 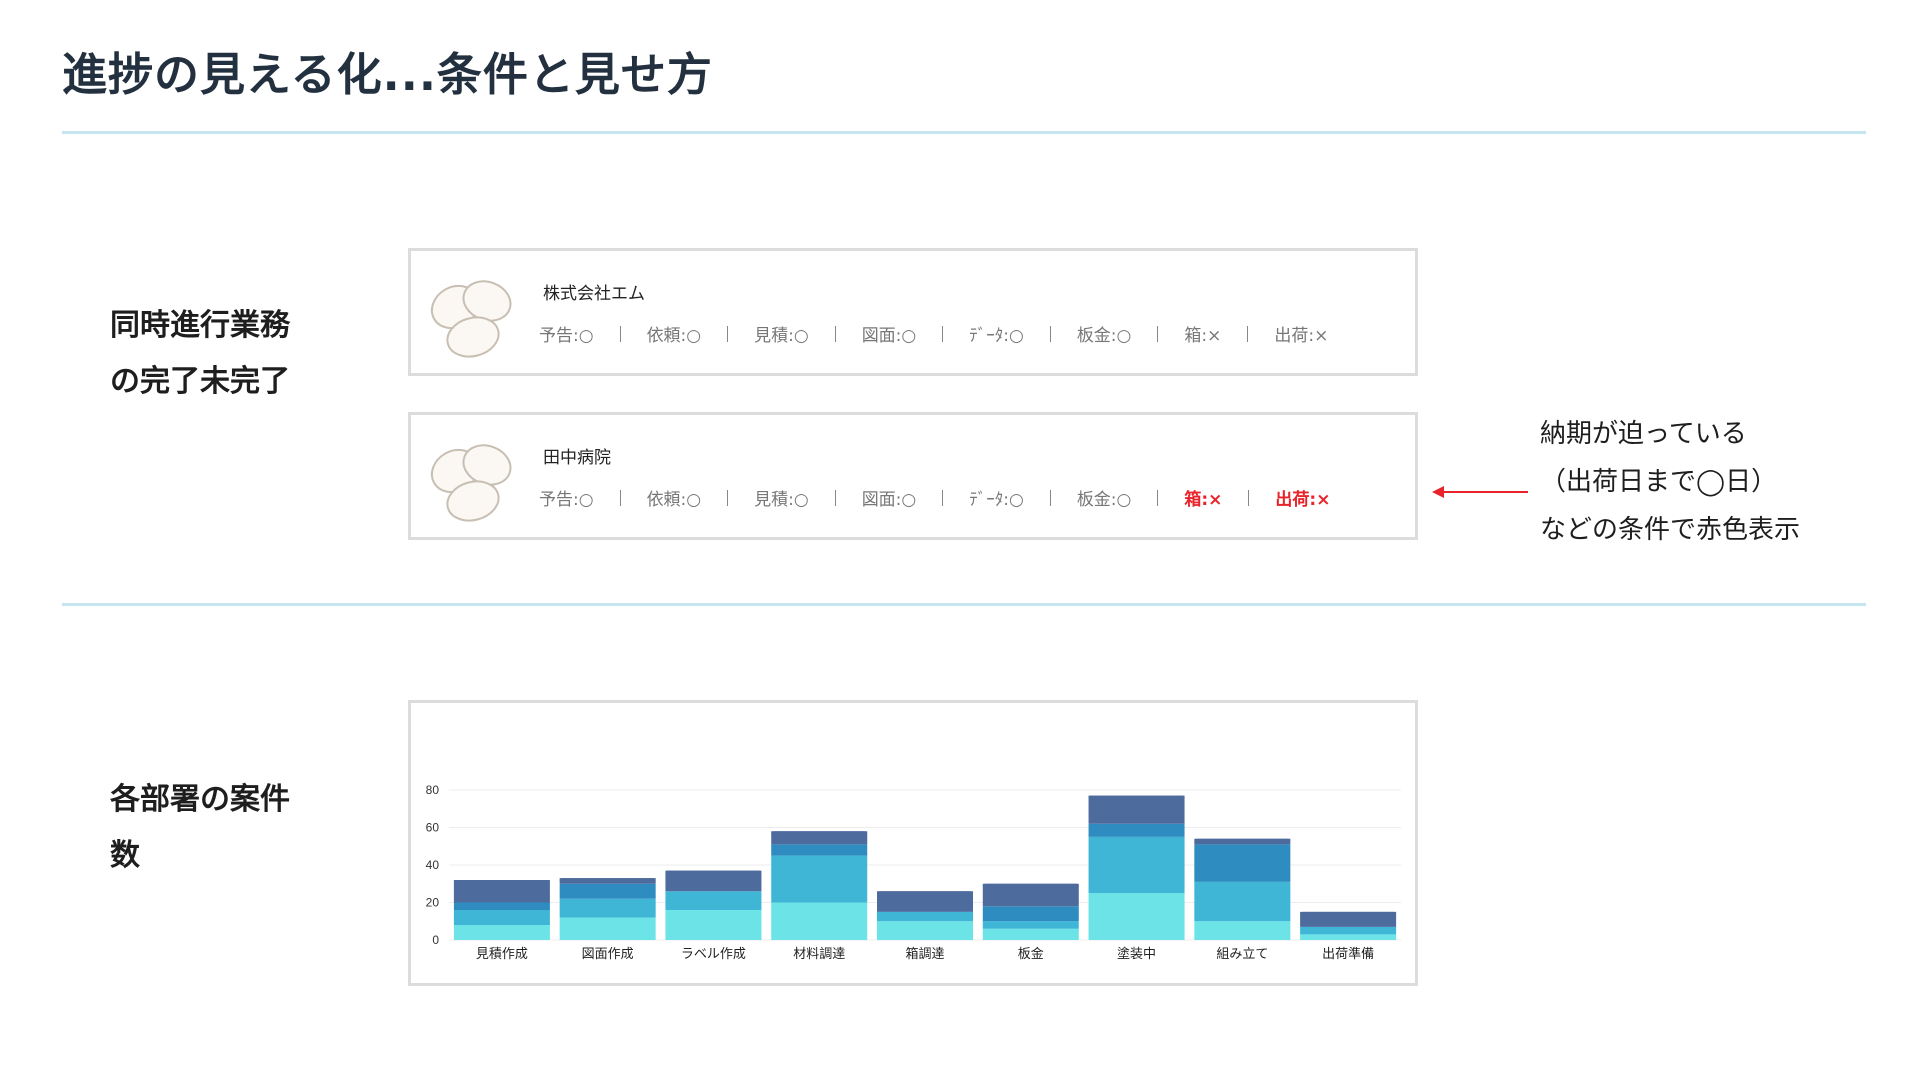 What do you see at coordinates (1301, 336) in the screenshot?
I see `status-shukka: 出荷:×` at bounding box center [1301, 336].